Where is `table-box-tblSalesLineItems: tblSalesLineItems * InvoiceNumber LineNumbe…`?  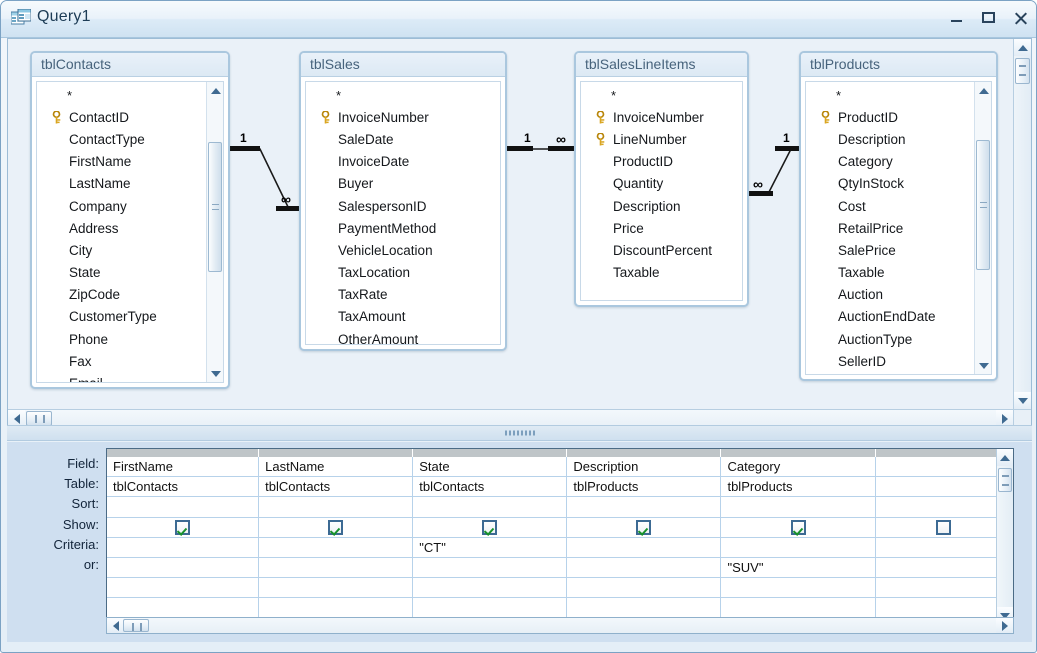 table-box-tblSalesLineItems: tblSalesLineItems * InvoiceNumber LineNumbe… is located at coordinates (661, 179).